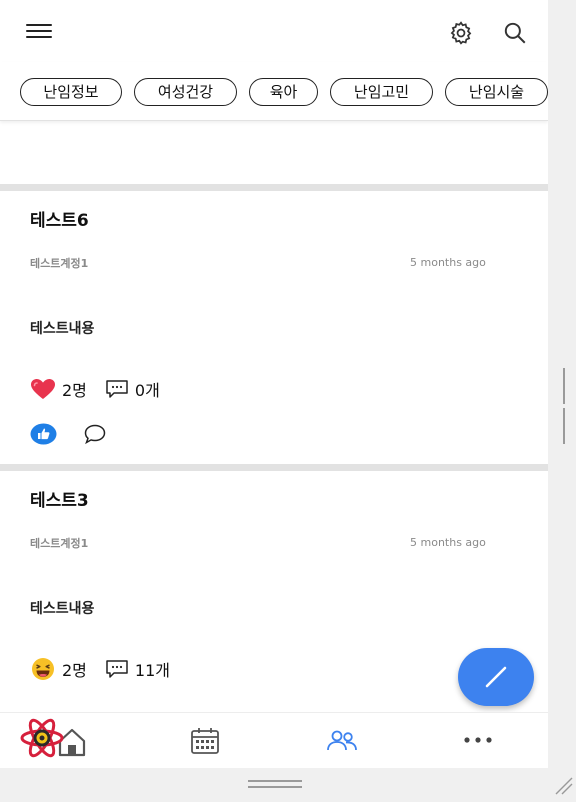  Describe the element at coordinates (43, 389) in the screenshot. I see `heart-icon` at that location.